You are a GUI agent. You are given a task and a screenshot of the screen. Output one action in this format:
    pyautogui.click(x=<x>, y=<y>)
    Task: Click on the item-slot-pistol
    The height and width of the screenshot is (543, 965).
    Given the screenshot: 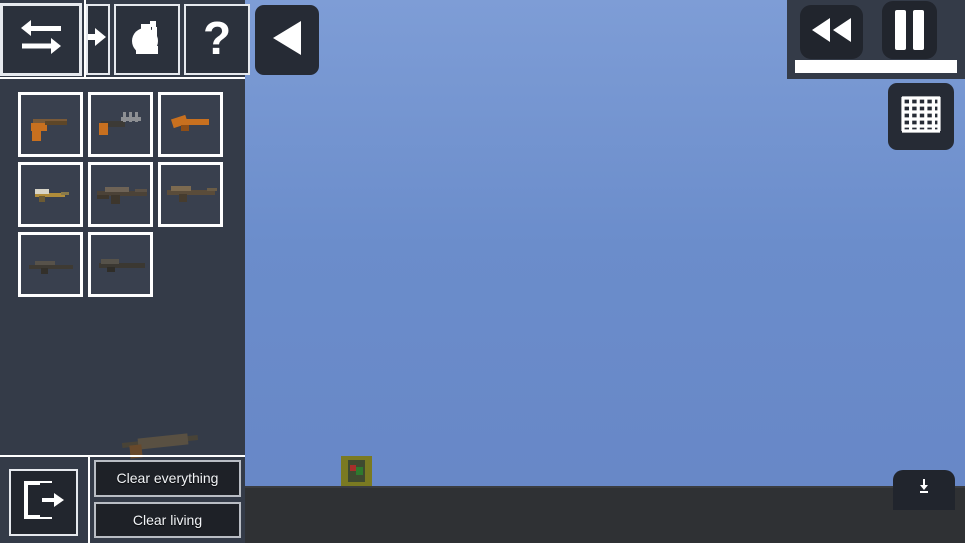 What is the action you would take?
    pyautogui.click(x=50, y=124)
    